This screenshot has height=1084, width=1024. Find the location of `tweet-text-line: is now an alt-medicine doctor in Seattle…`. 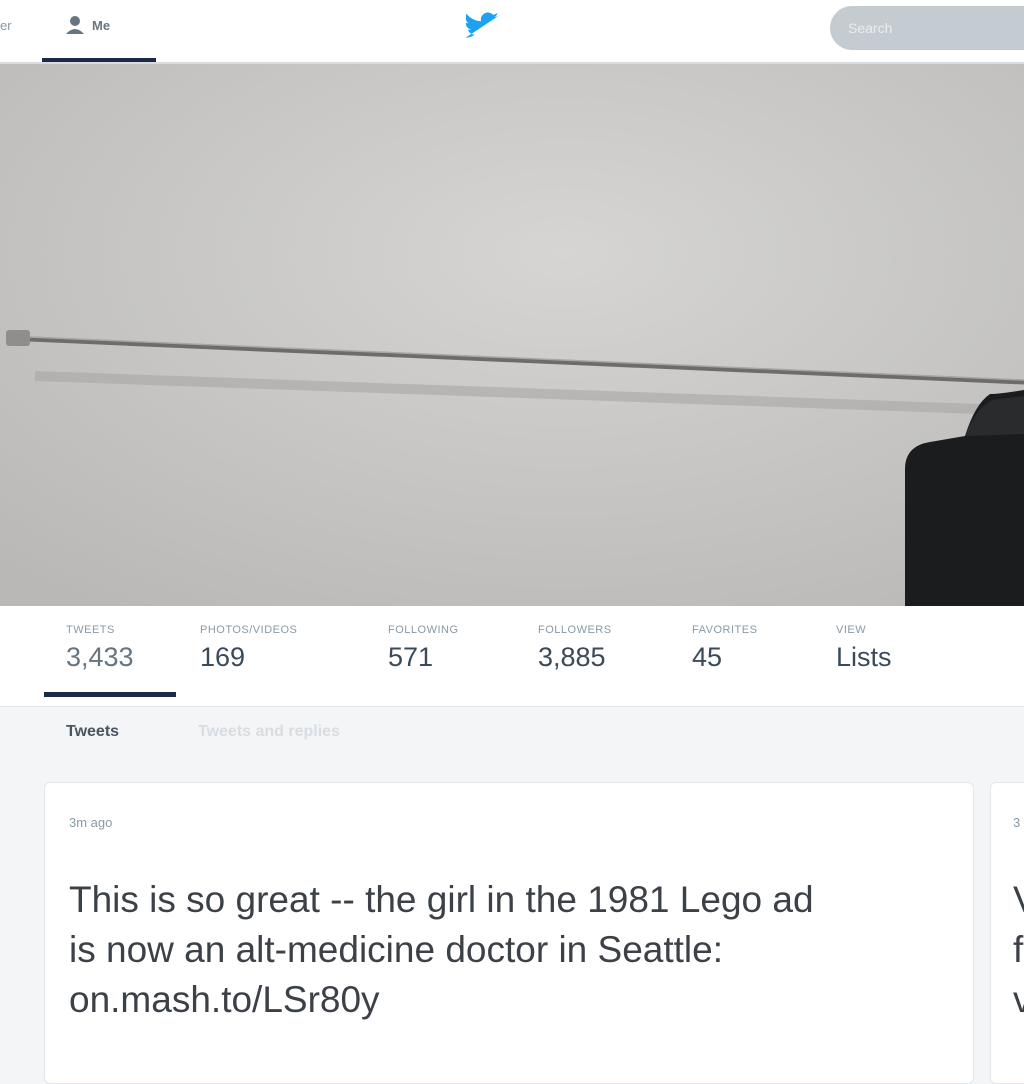

tweet-text-line: is now an alt-medicine doctor in Seattle… is located at coordinates (396, 949).